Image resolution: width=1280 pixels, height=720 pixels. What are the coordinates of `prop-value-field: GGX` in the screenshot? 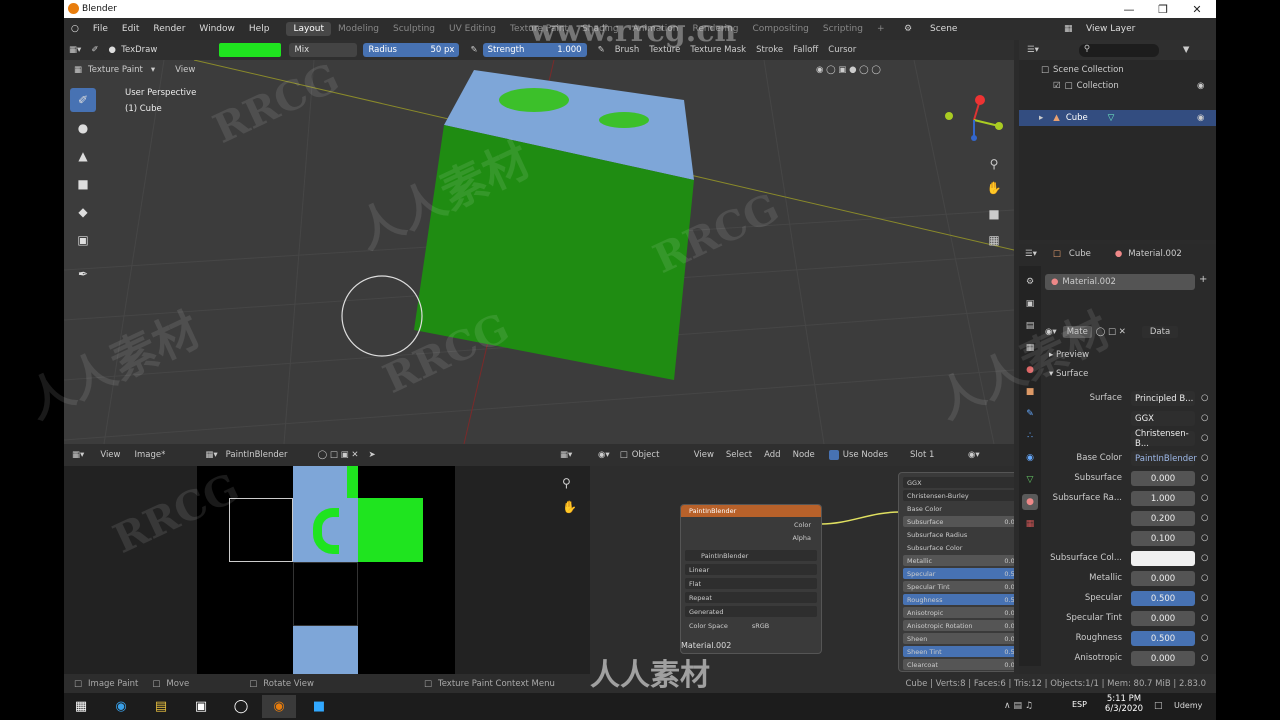 It's located at (1163, 418).